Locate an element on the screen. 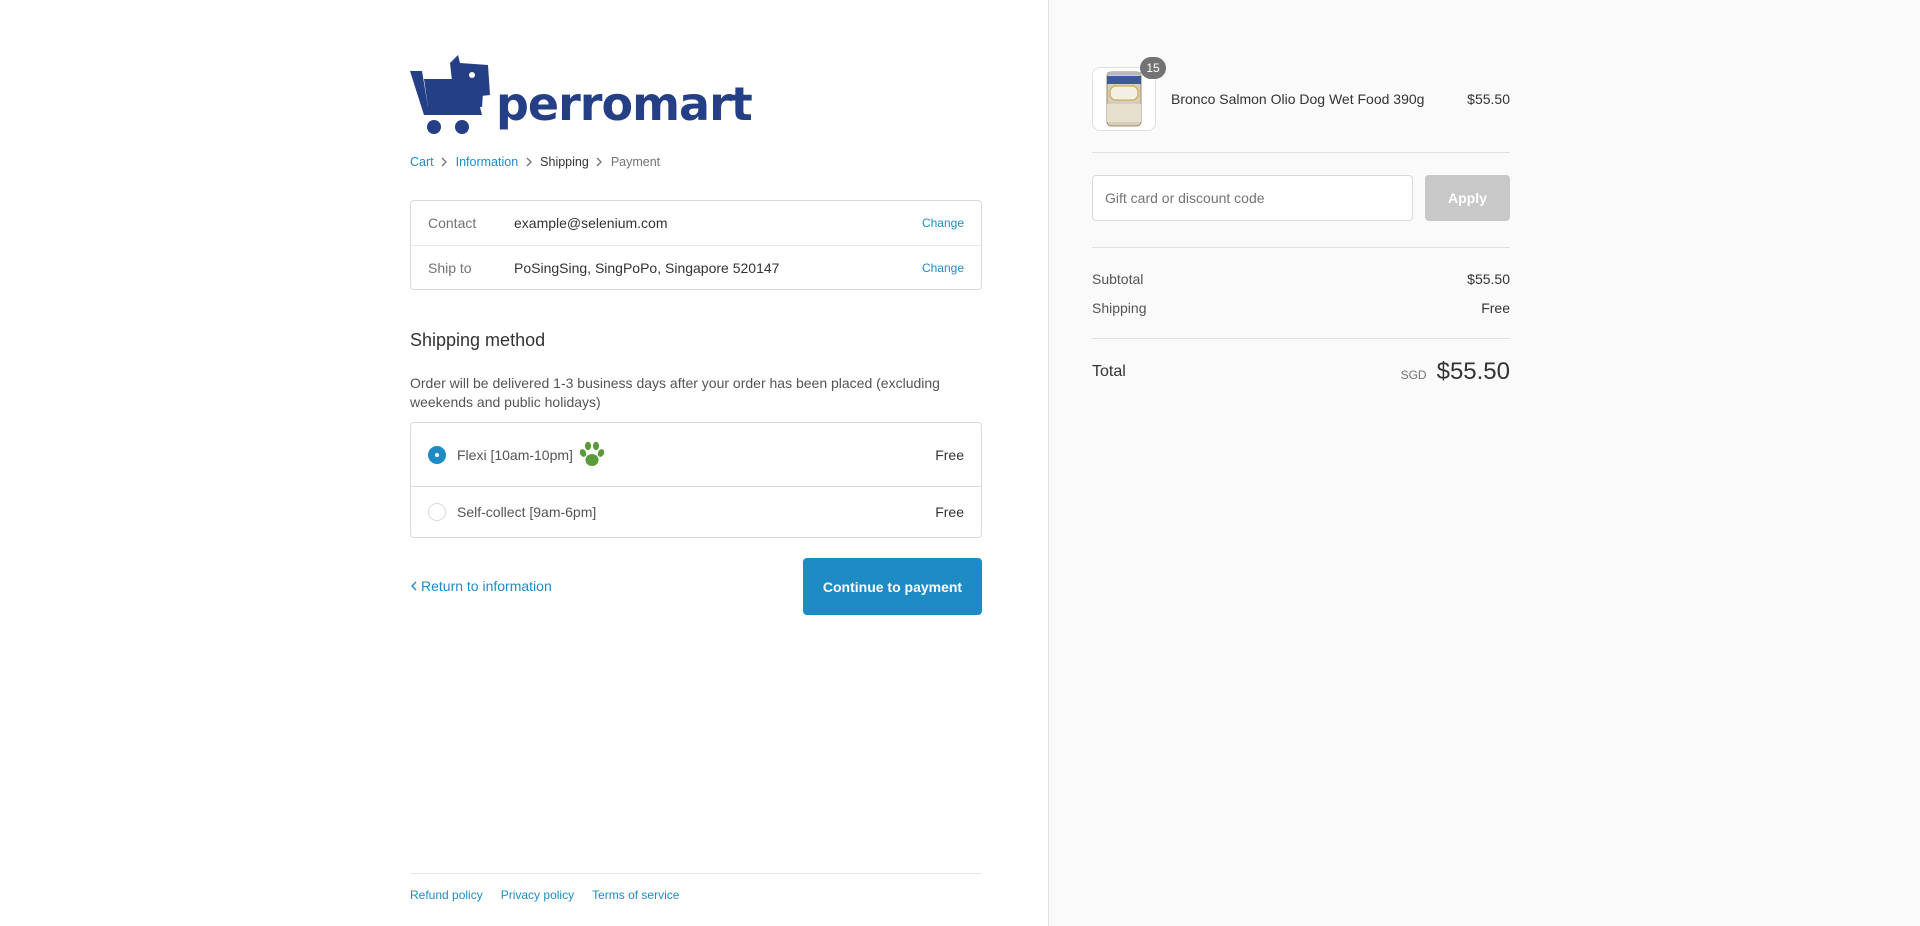  shipping-option-flexi: Flexi [10am-10pm] Free is located at coordinates (696, 454).